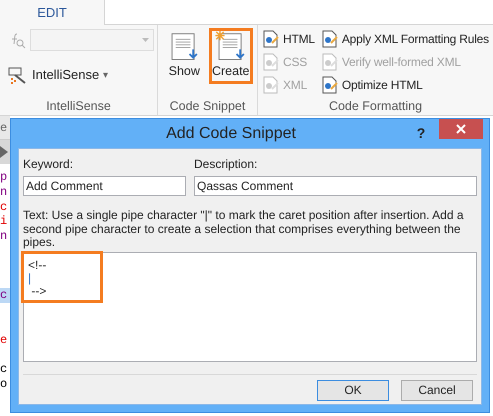 This screenshot has width=493, height=416. I want to click on code-text: e, so click(4, 339).